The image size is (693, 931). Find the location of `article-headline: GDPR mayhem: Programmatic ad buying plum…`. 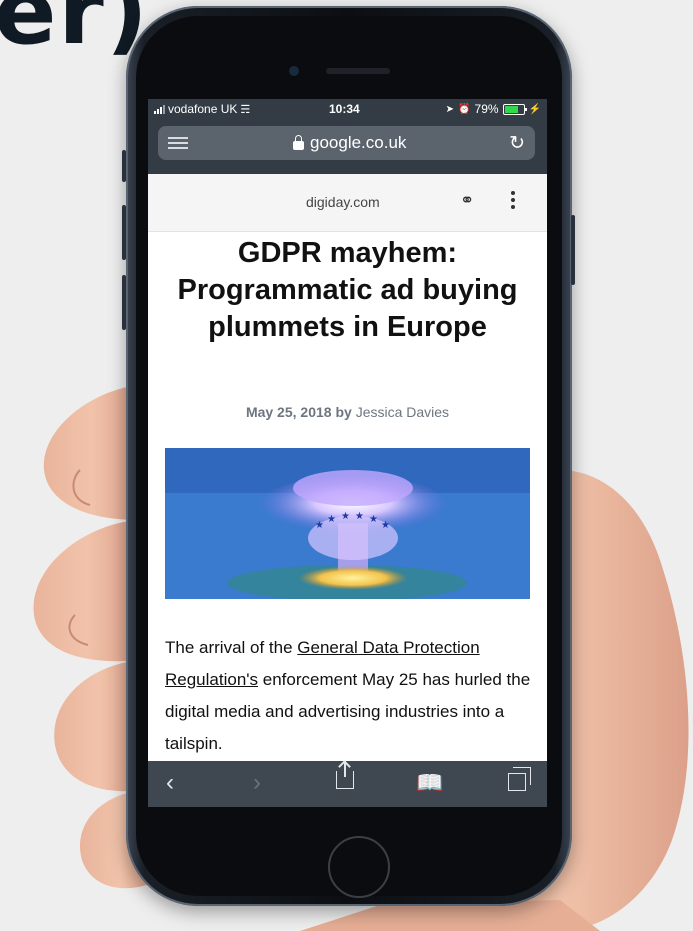

article-headline: GDPR mayhem: Programmatic ad buying plum… is located at coordinates (347, 290).